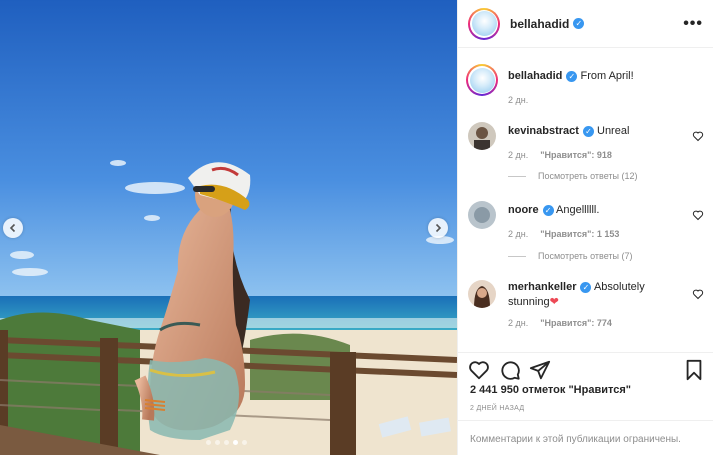 Image resolution: width=713 pixels, height=455 pixels. What do you see at coordinates (578, 210) in the screenshot?
I see `comment-text: Angellllll.` at bounding box center [578, 210].